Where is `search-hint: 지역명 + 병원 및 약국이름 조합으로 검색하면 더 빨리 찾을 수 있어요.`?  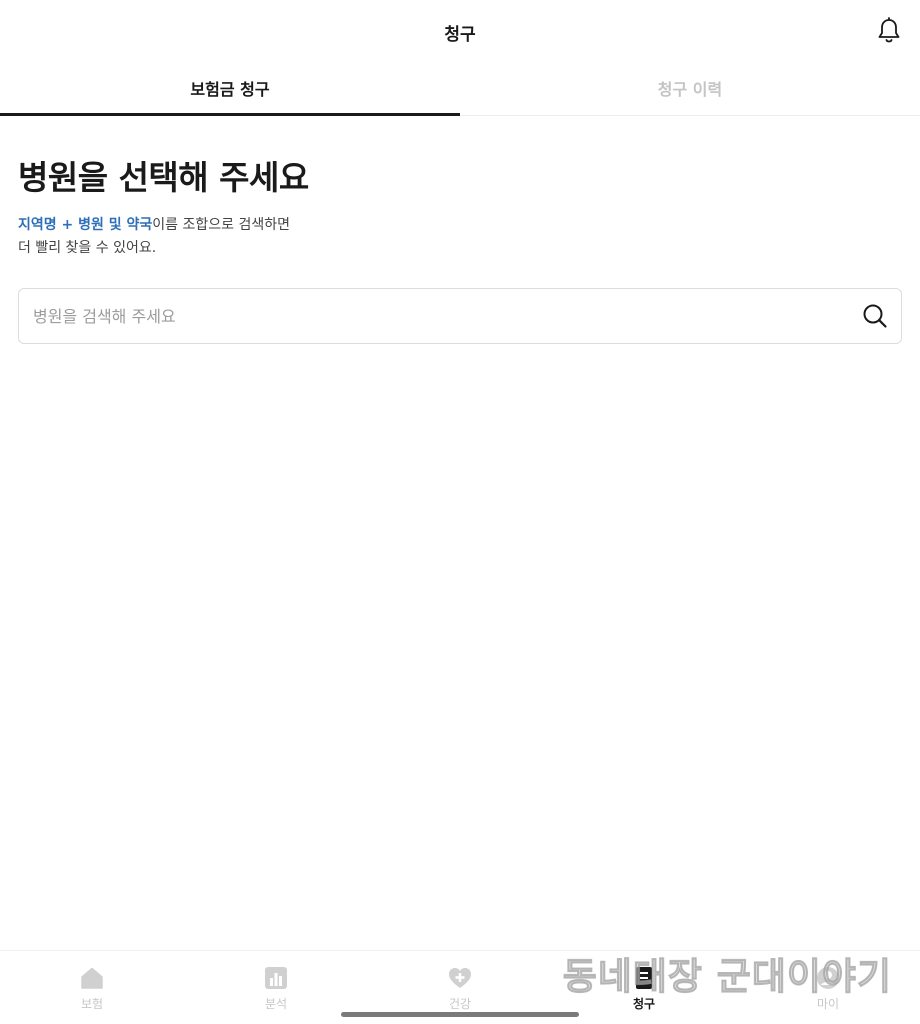 search-hint: 지역명 + 병원 및 약국이름 조합으로 검색하면 더 빨리 찾을 수 있어요. is located at coordinates (460, 237).